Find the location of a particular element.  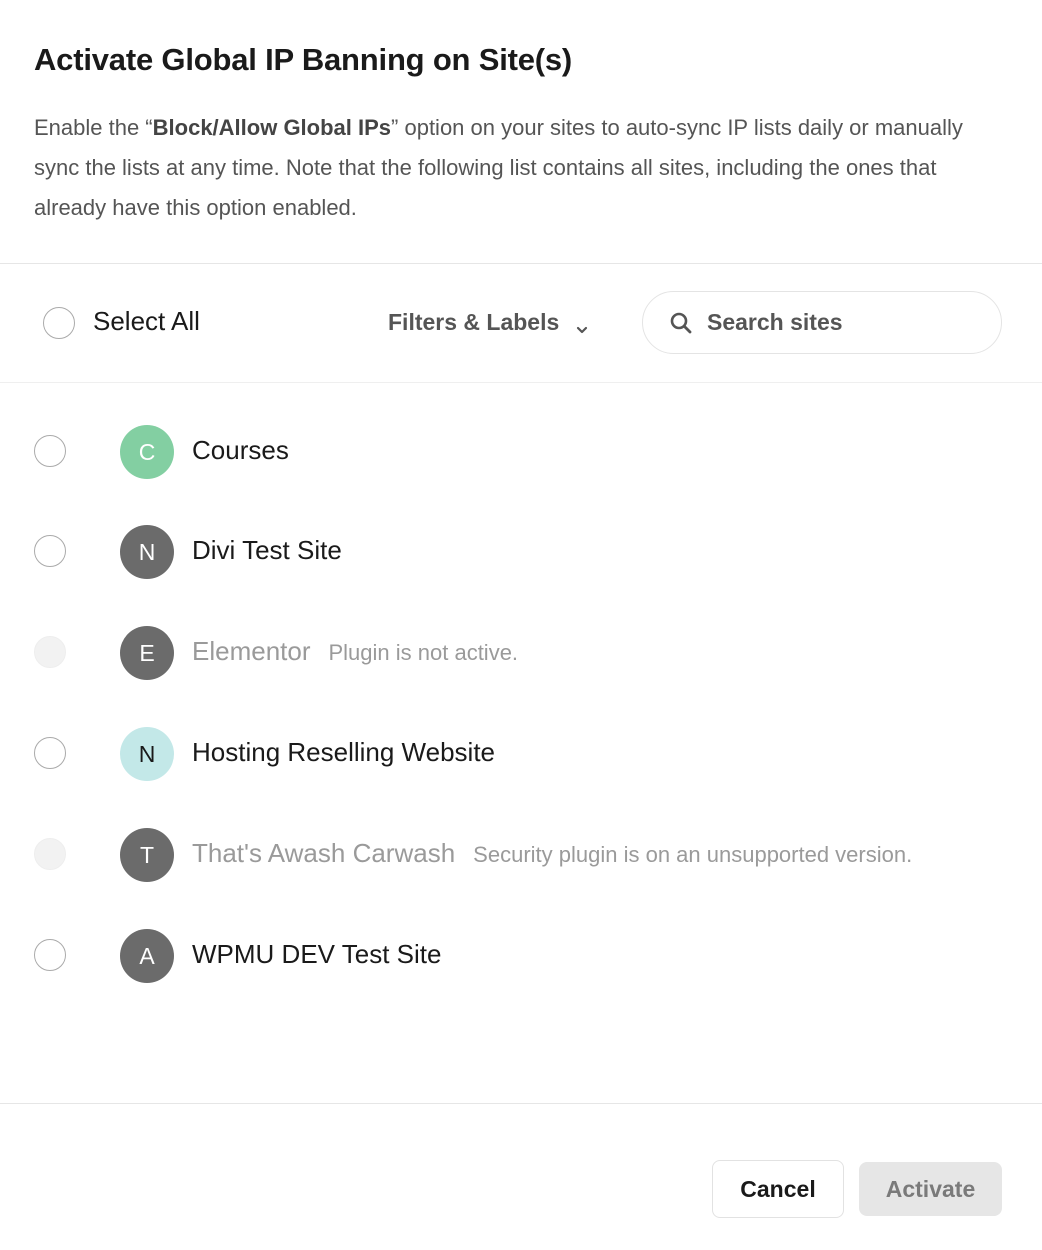

site-name-group: WPMU DEV Test Site is located at coordinates (316, 954).